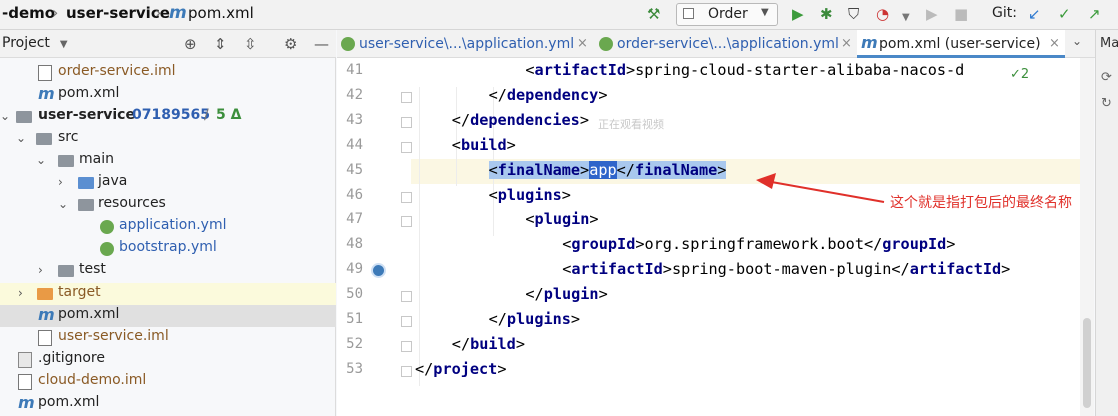 This screenshot has height=416, width=1118. What do you see at coordinates (1109, 43) in the screenshot?
I see `maven-tool-window-label: Ma` at bounding box center [1109, 43].